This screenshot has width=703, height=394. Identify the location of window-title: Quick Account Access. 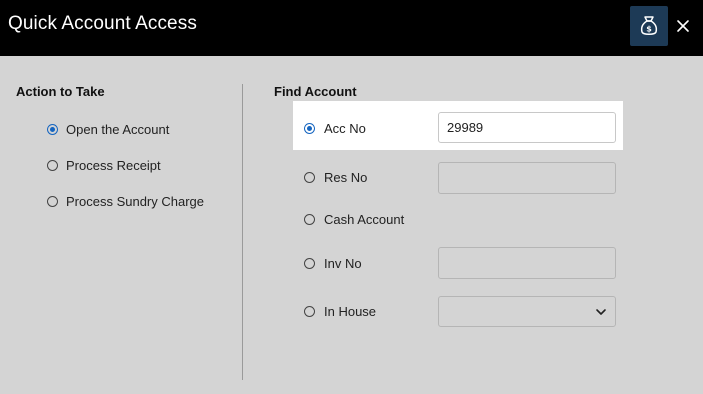
(102, 23).